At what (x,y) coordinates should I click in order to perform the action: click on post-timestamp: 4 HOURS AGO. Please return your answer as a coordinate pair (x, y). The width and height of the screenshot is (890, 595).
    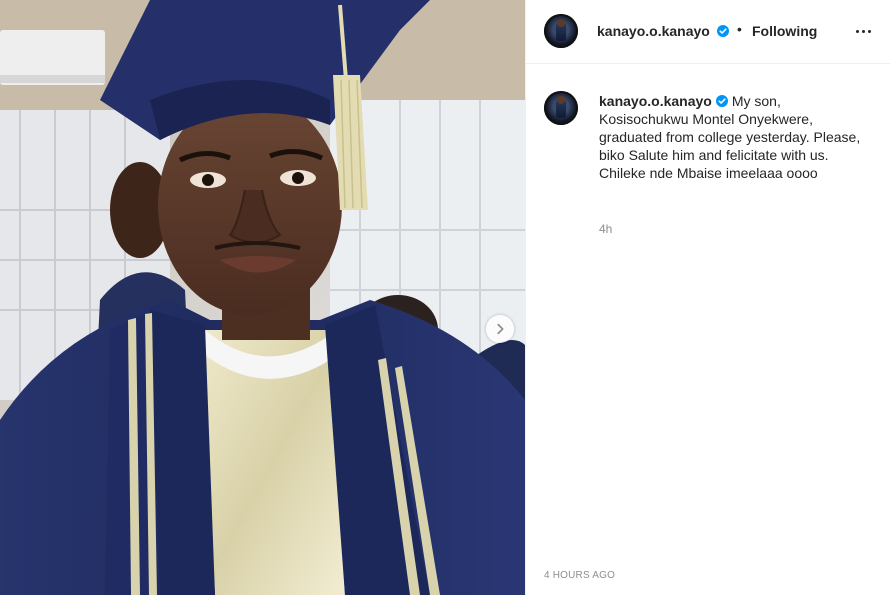
    Looking at the image, I should click on (579, 575).